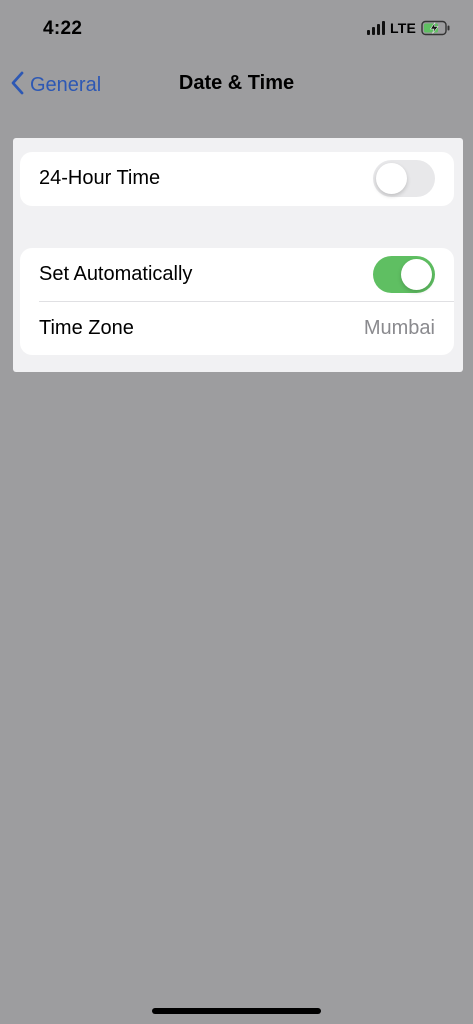  I want to click on battery-charging-icon, so click(436, 28).